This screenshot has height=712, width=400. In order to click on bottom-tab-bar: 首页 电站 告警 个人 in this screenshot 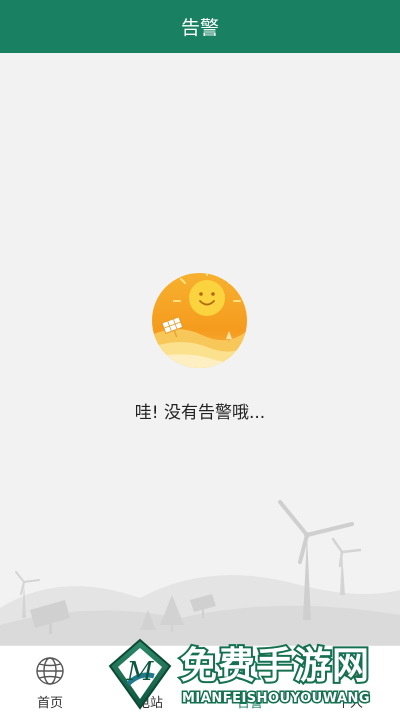, I will do `click(200, 678)`.